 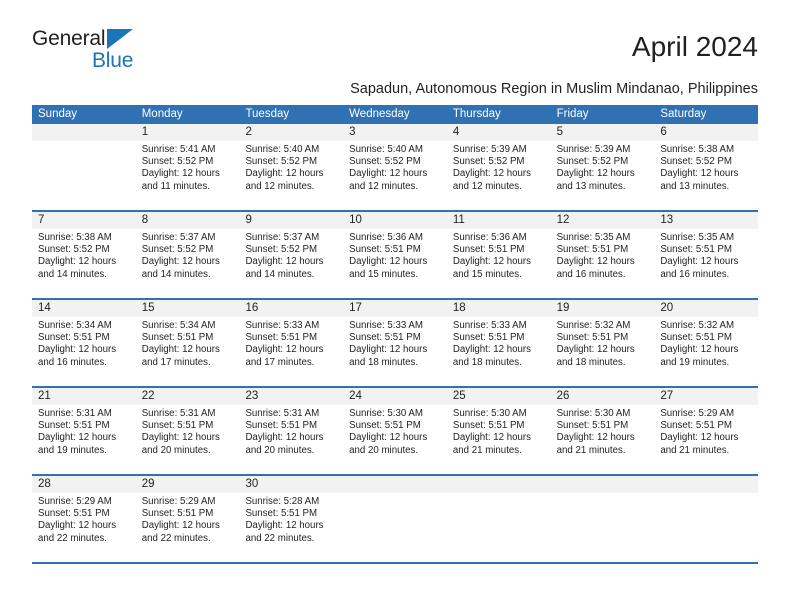 What do you see at coordinates (280, 362) in the screenshot?
I see `daylight-text-cont: and 17 minutes.` at bounding box center [280, 362].